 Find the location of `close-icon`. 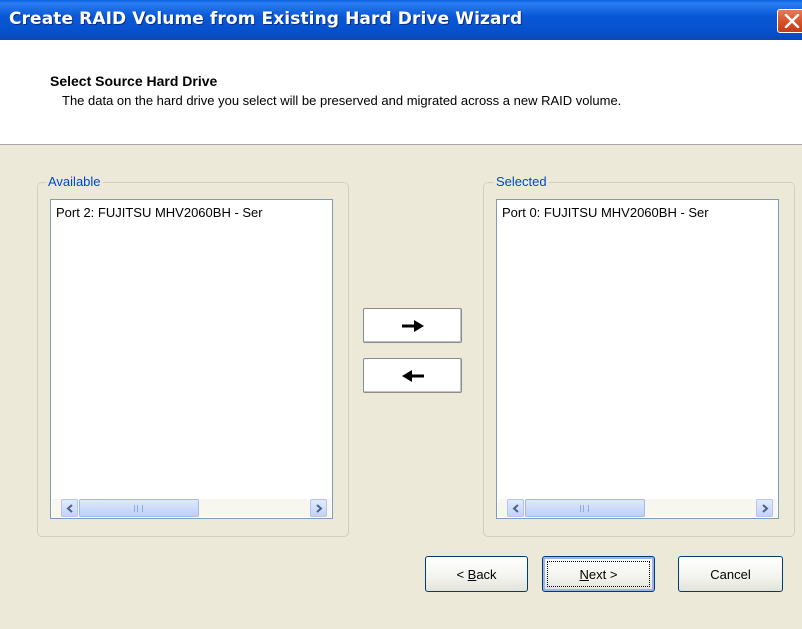

close-icon is located at coordinates (792, 21).